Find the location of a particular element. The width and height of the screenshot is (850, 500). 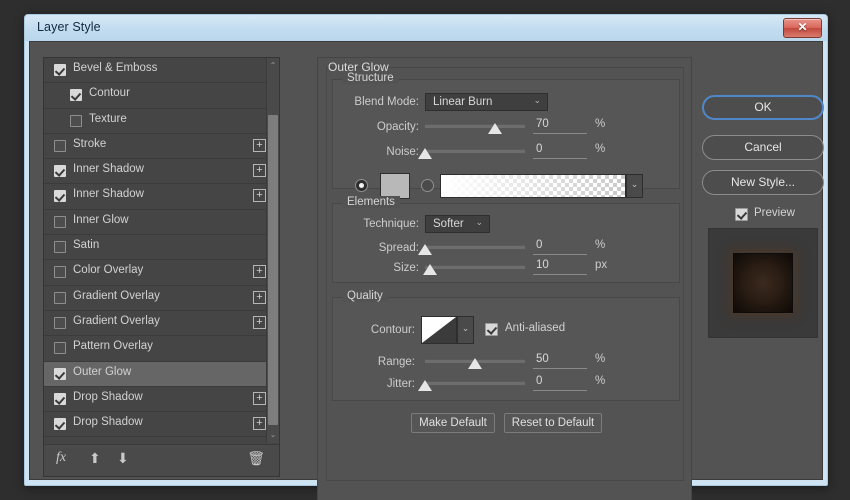

size-slider-knob is located at coordinates (430, 269).